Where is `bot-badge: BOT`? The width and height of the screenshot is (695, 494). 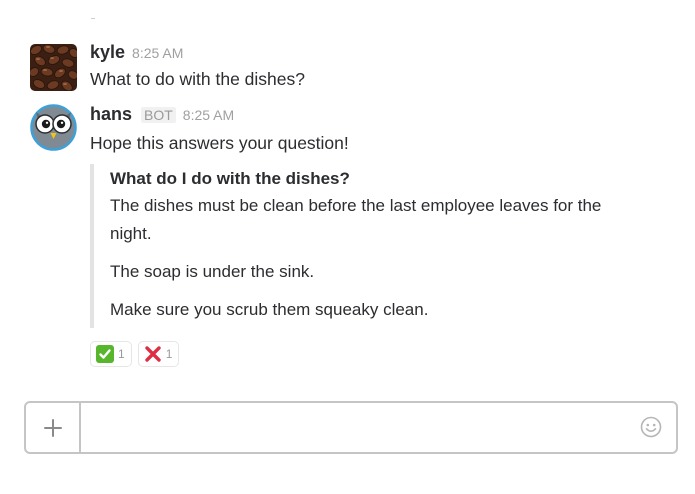 bot-badge: BOT is located at coordinates (158, 115).